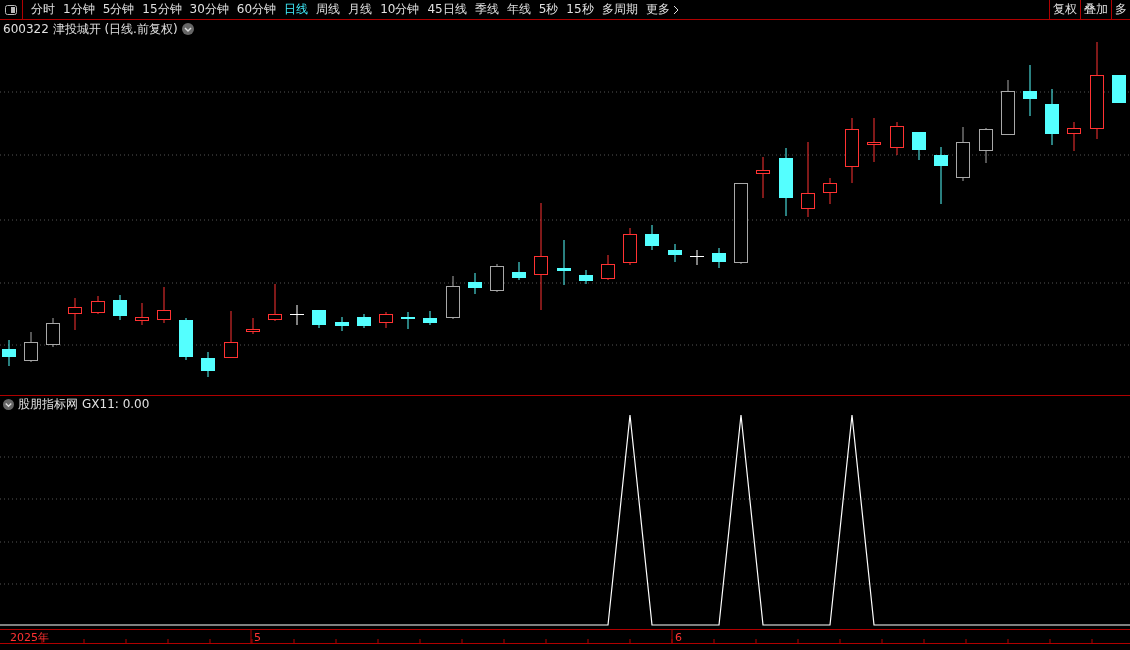  I want to click on period-tab: 45日线, so click(447, 9).